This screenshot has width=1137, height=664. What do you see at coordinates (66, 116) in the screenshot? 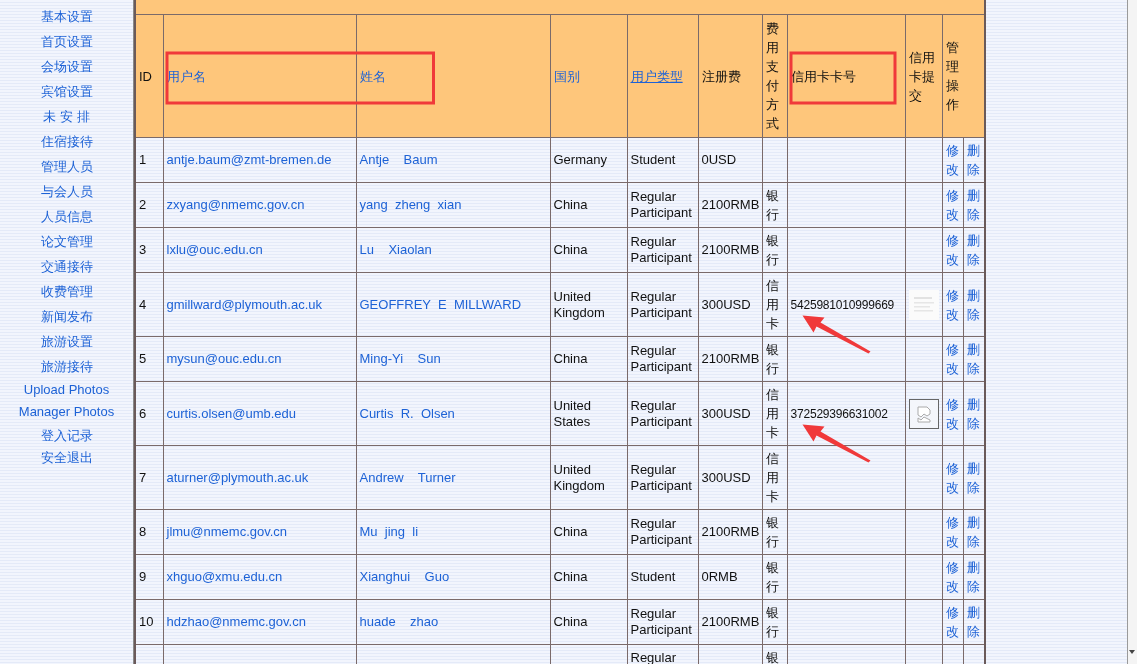
I see `sidebar-link: 未 安 排` at bounding box center [66, 116].